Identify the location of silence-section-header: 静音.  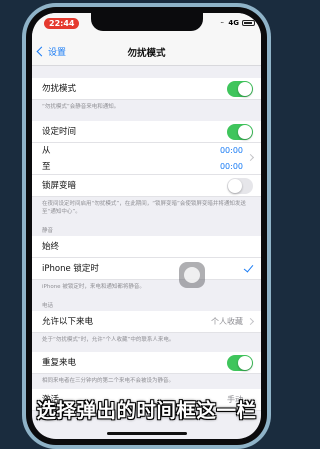
(48, 231).